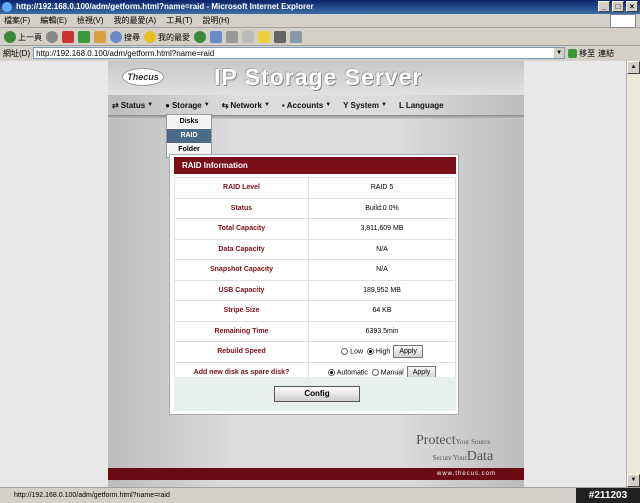  Describe the element at coordinates (167, 37) in the screenshot. I see `favorites-button: 我的最愛` at that location.